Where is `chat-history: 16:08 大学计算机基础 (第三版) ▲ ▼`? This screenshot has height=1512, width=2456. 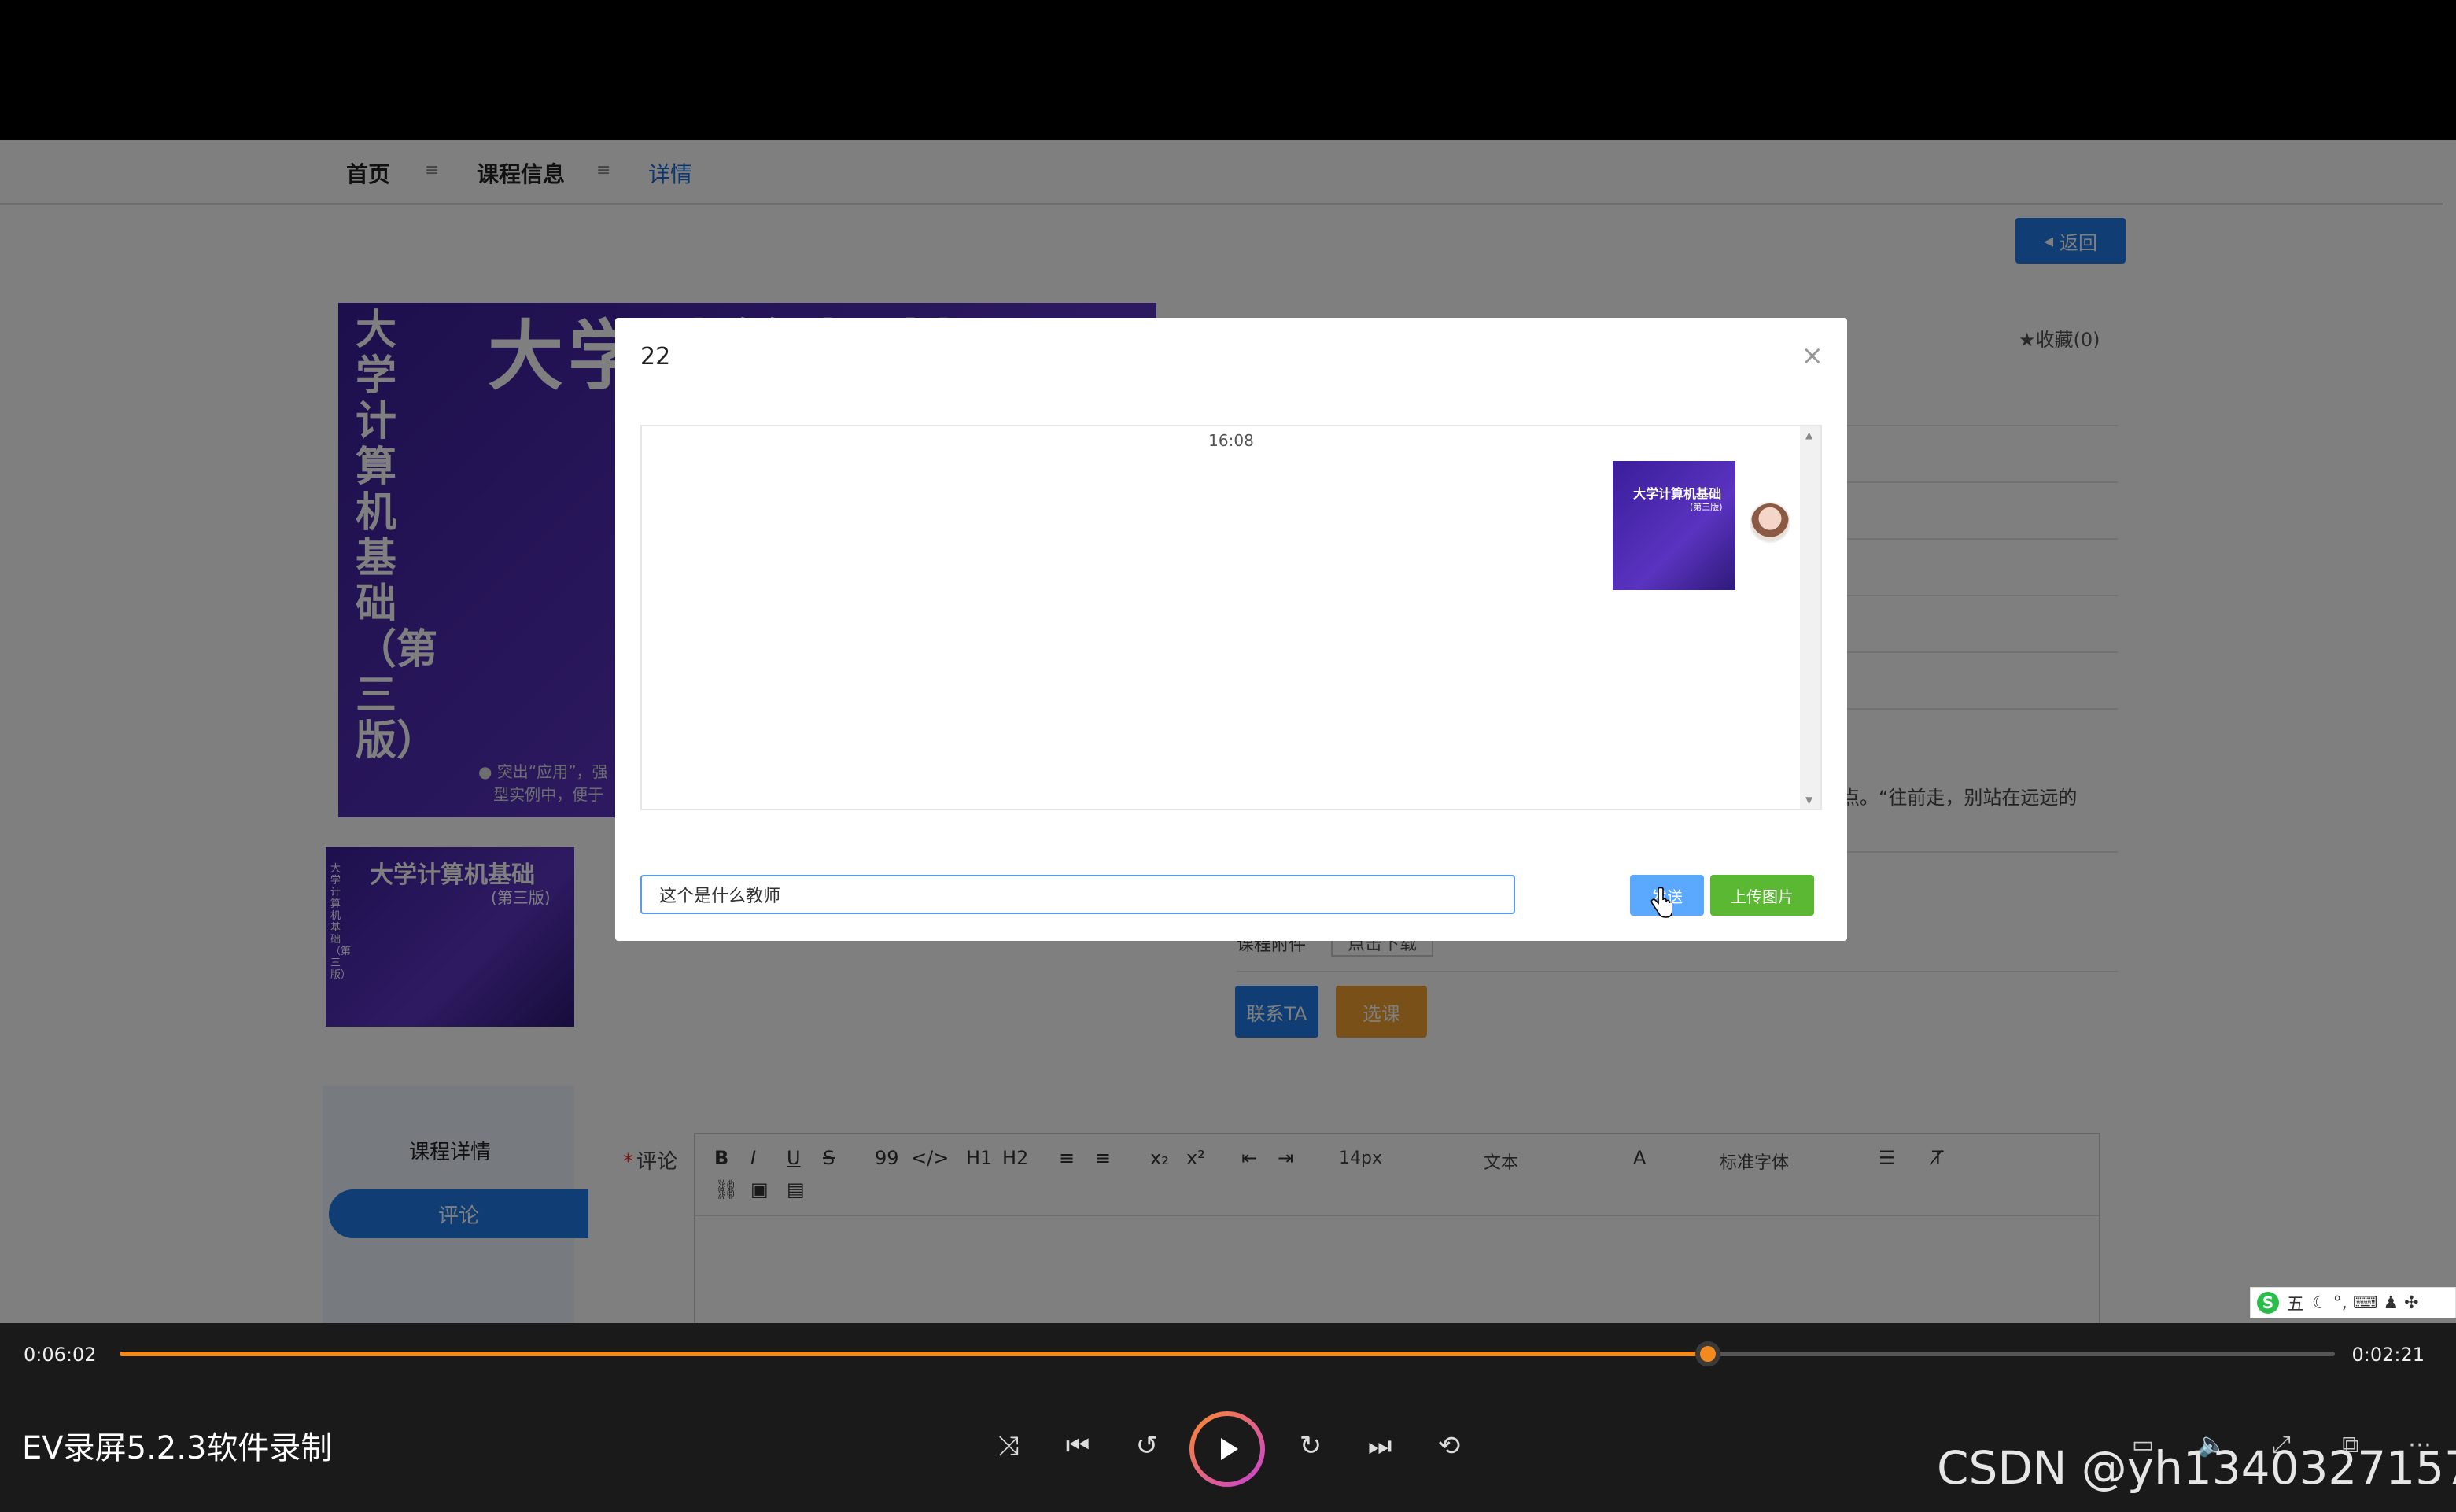 chat-history: 16:08 大学计算机基础 (第三版) ▲ ▼ is located at coordinates (1231, 617).